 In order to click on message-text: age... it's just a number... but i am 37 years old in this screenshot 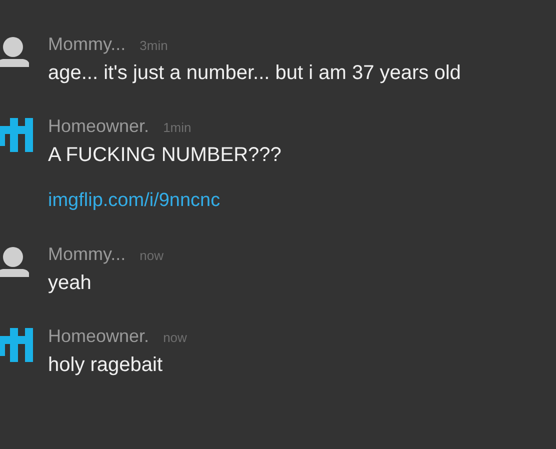, I will do `click(254, 73)`.